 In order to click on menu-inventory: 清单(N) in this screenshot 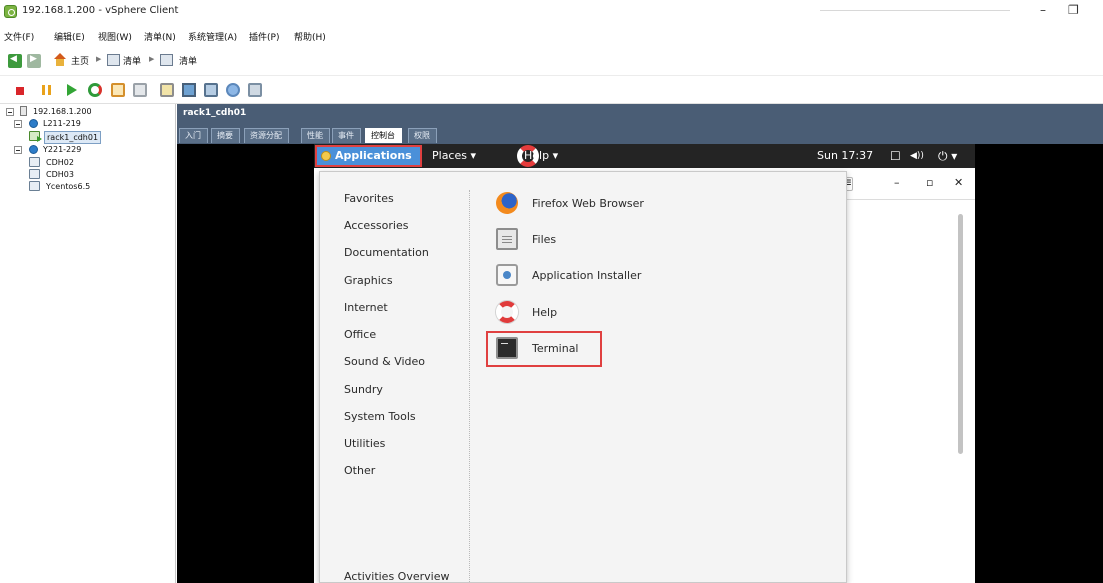, I will do `click(160, 36)`.